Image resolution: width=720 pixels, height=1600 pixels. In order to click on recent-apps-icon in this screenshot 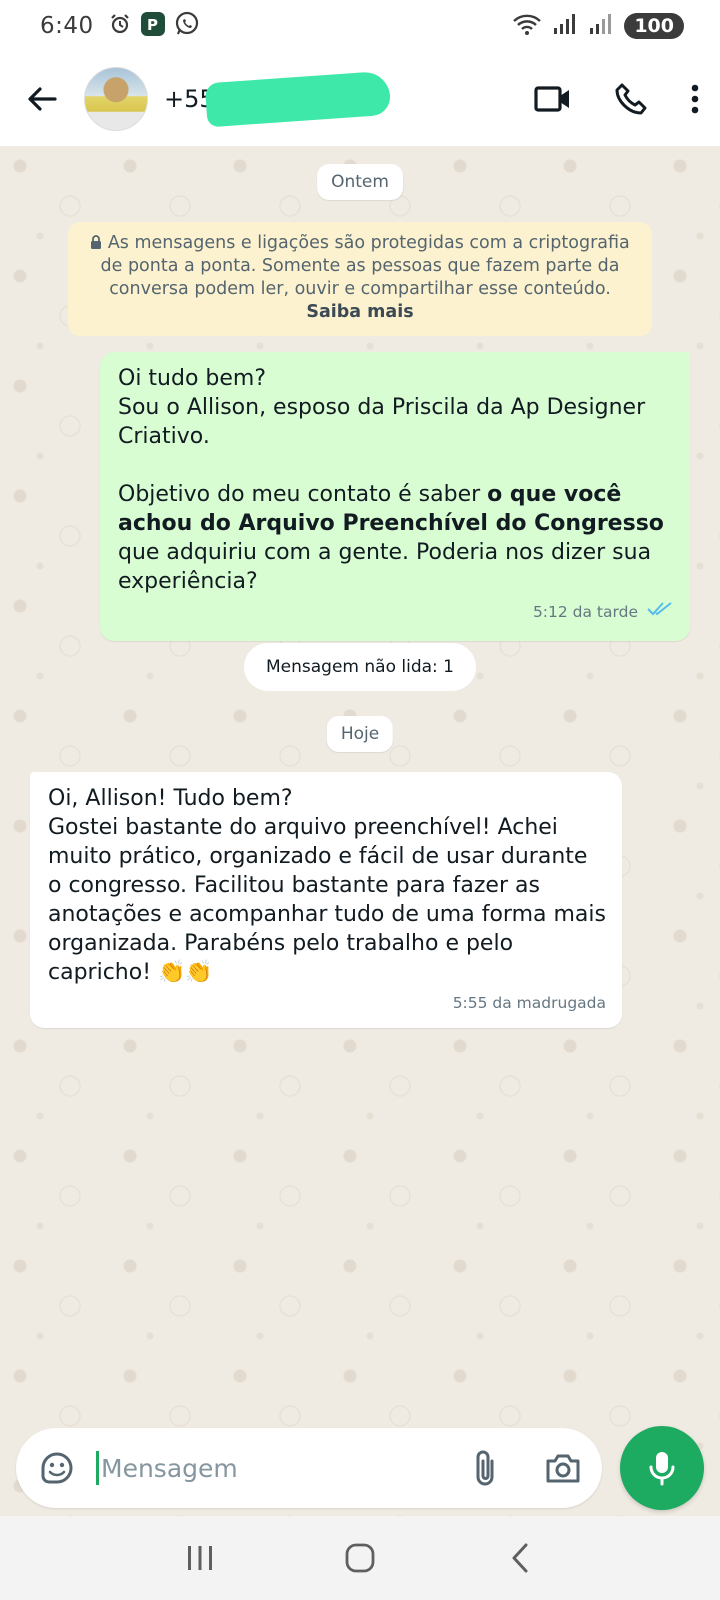, I will do `click(200, 1558)`.